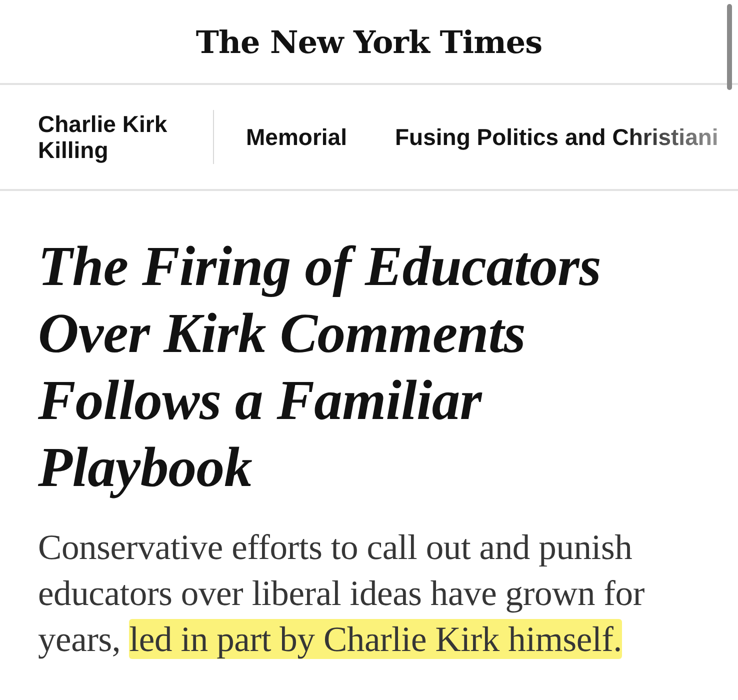  Describe the element at coordinates (556, 137) in the screenshot. I see `nav-link: Fusing Politics and Christiani` at that location.